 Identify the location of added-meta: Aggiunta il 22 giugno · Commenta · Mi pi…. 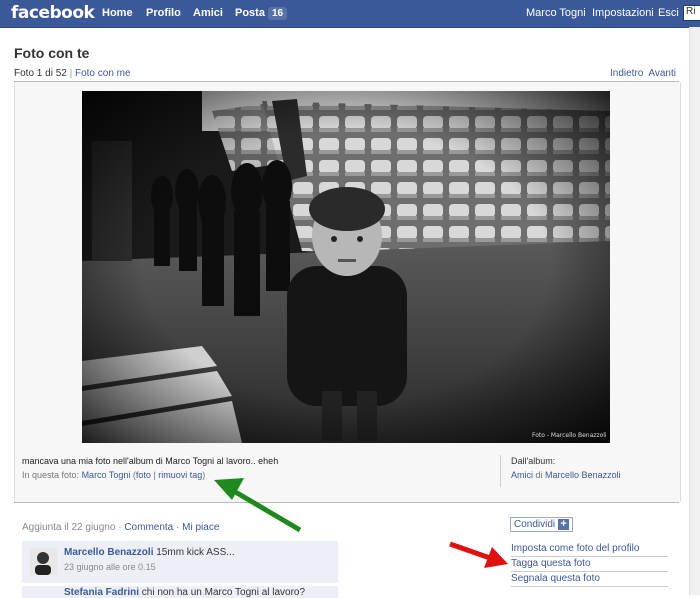
(120, 527).